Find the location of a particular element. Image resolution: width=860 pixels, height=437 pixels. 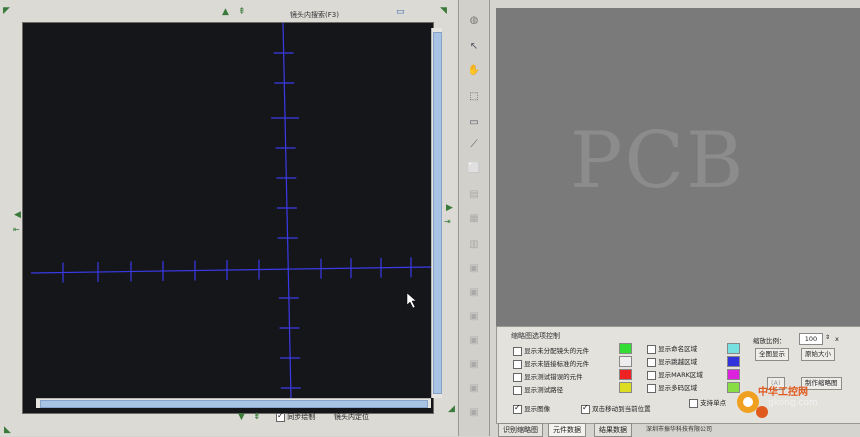

option-label: 显示跳越区域 is located at coordinates (678, 362).